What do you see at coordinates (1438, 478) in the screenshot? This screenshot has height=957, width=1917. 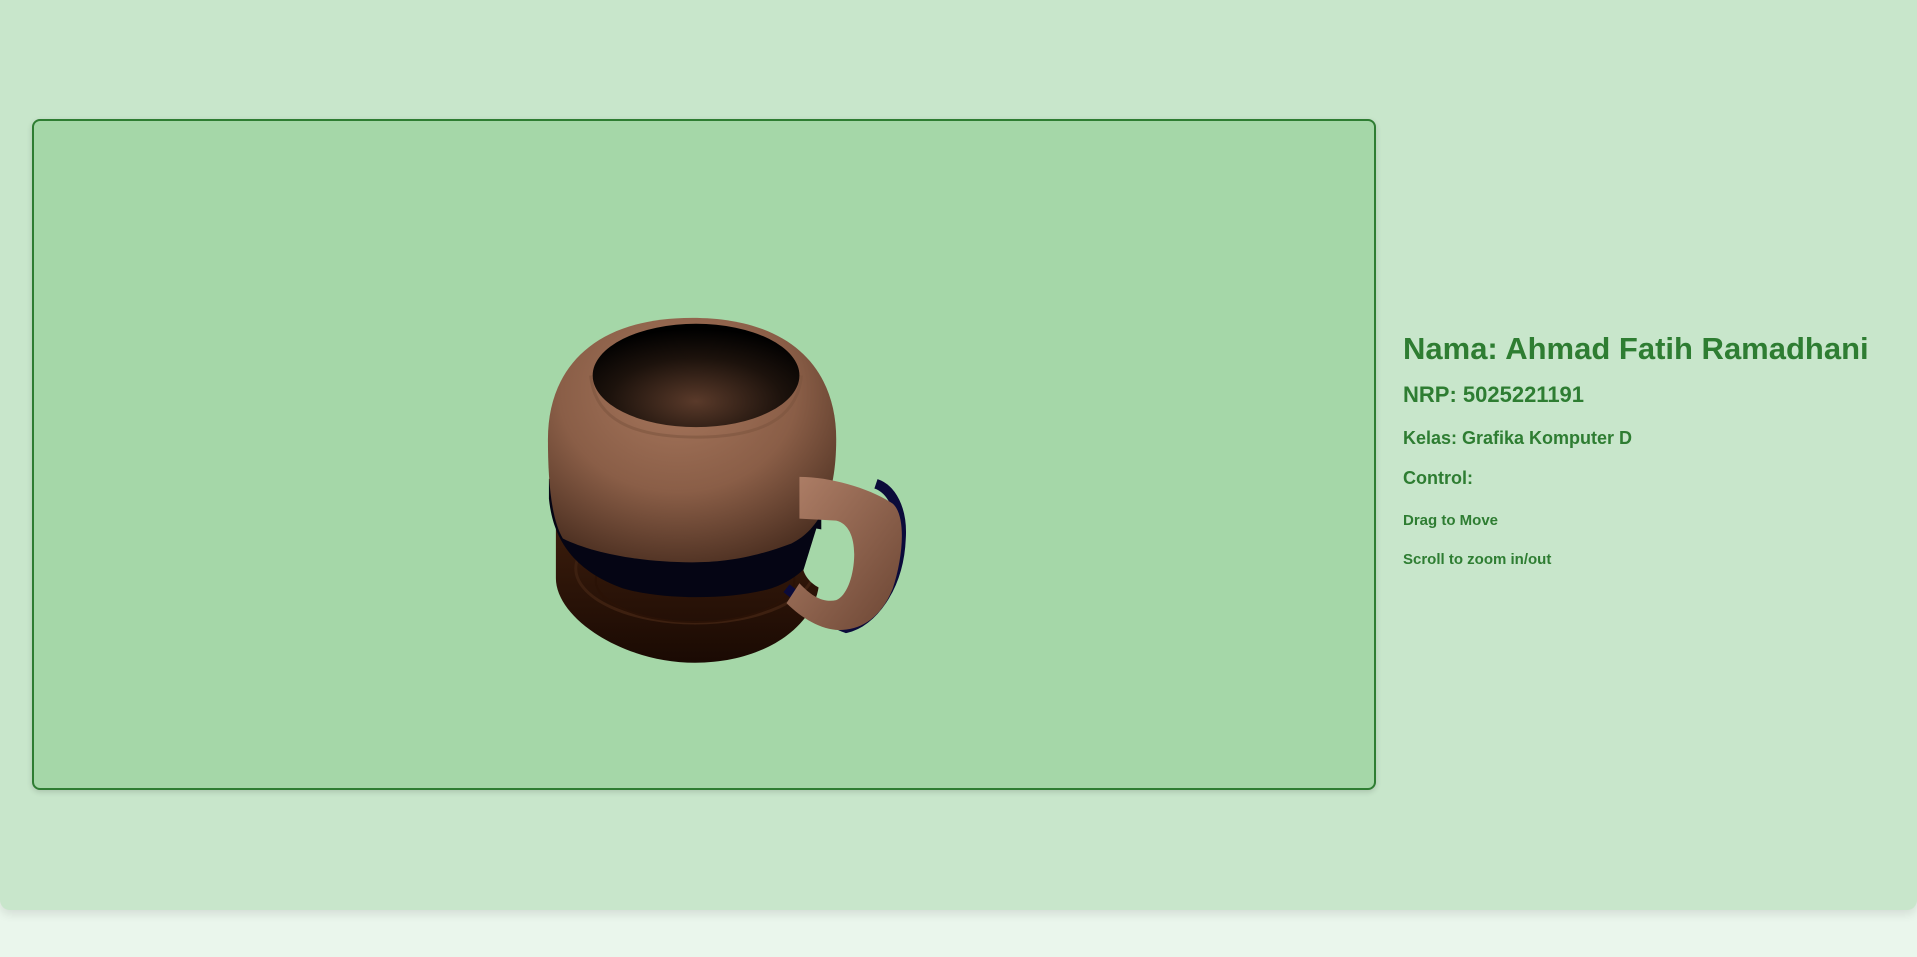 I see `control-heading: Control:` at bounding box center [1438, 478].